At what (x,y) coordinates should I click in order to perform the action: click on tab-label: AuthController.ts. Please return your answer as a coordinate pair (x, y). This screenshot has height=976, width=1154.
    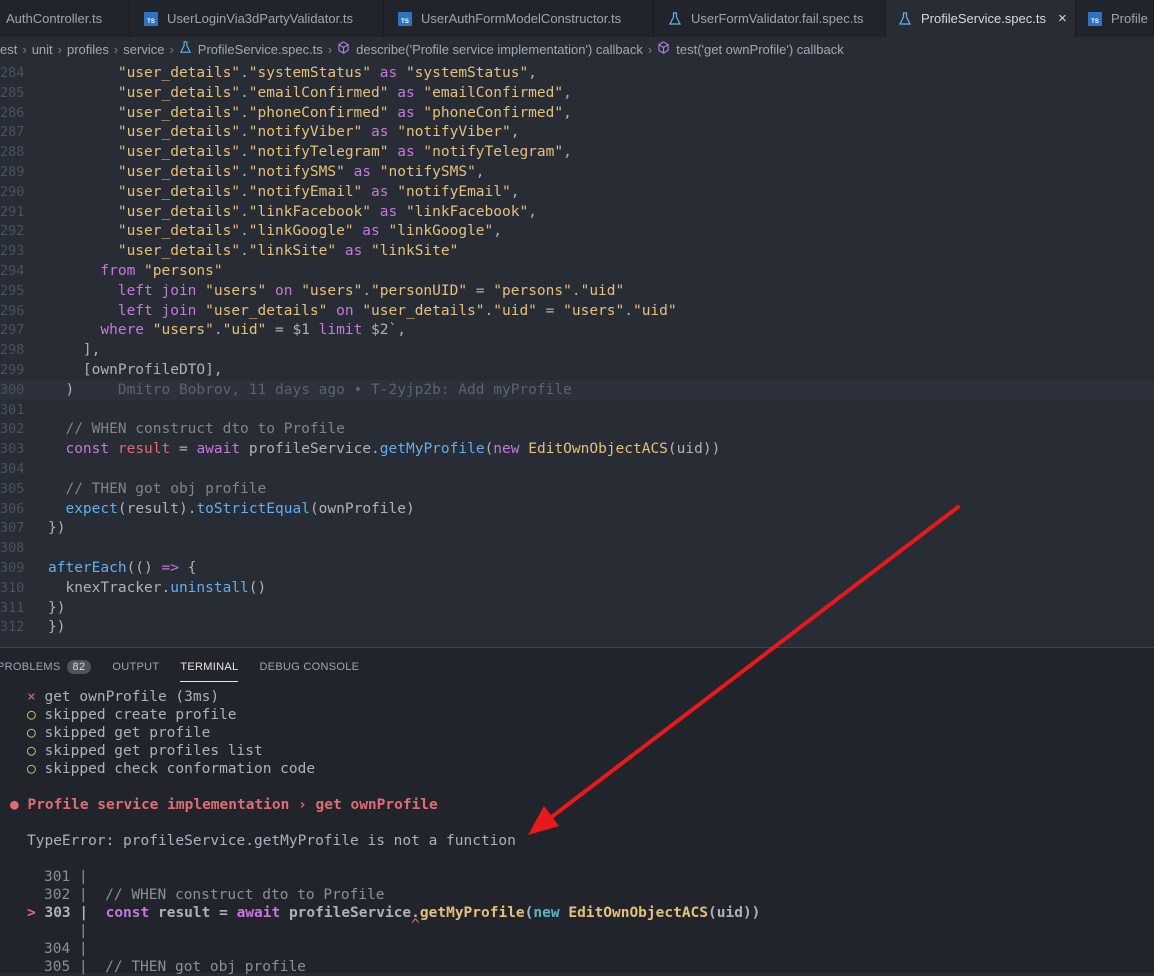
    Looking at the image, I should click on (54, 18).